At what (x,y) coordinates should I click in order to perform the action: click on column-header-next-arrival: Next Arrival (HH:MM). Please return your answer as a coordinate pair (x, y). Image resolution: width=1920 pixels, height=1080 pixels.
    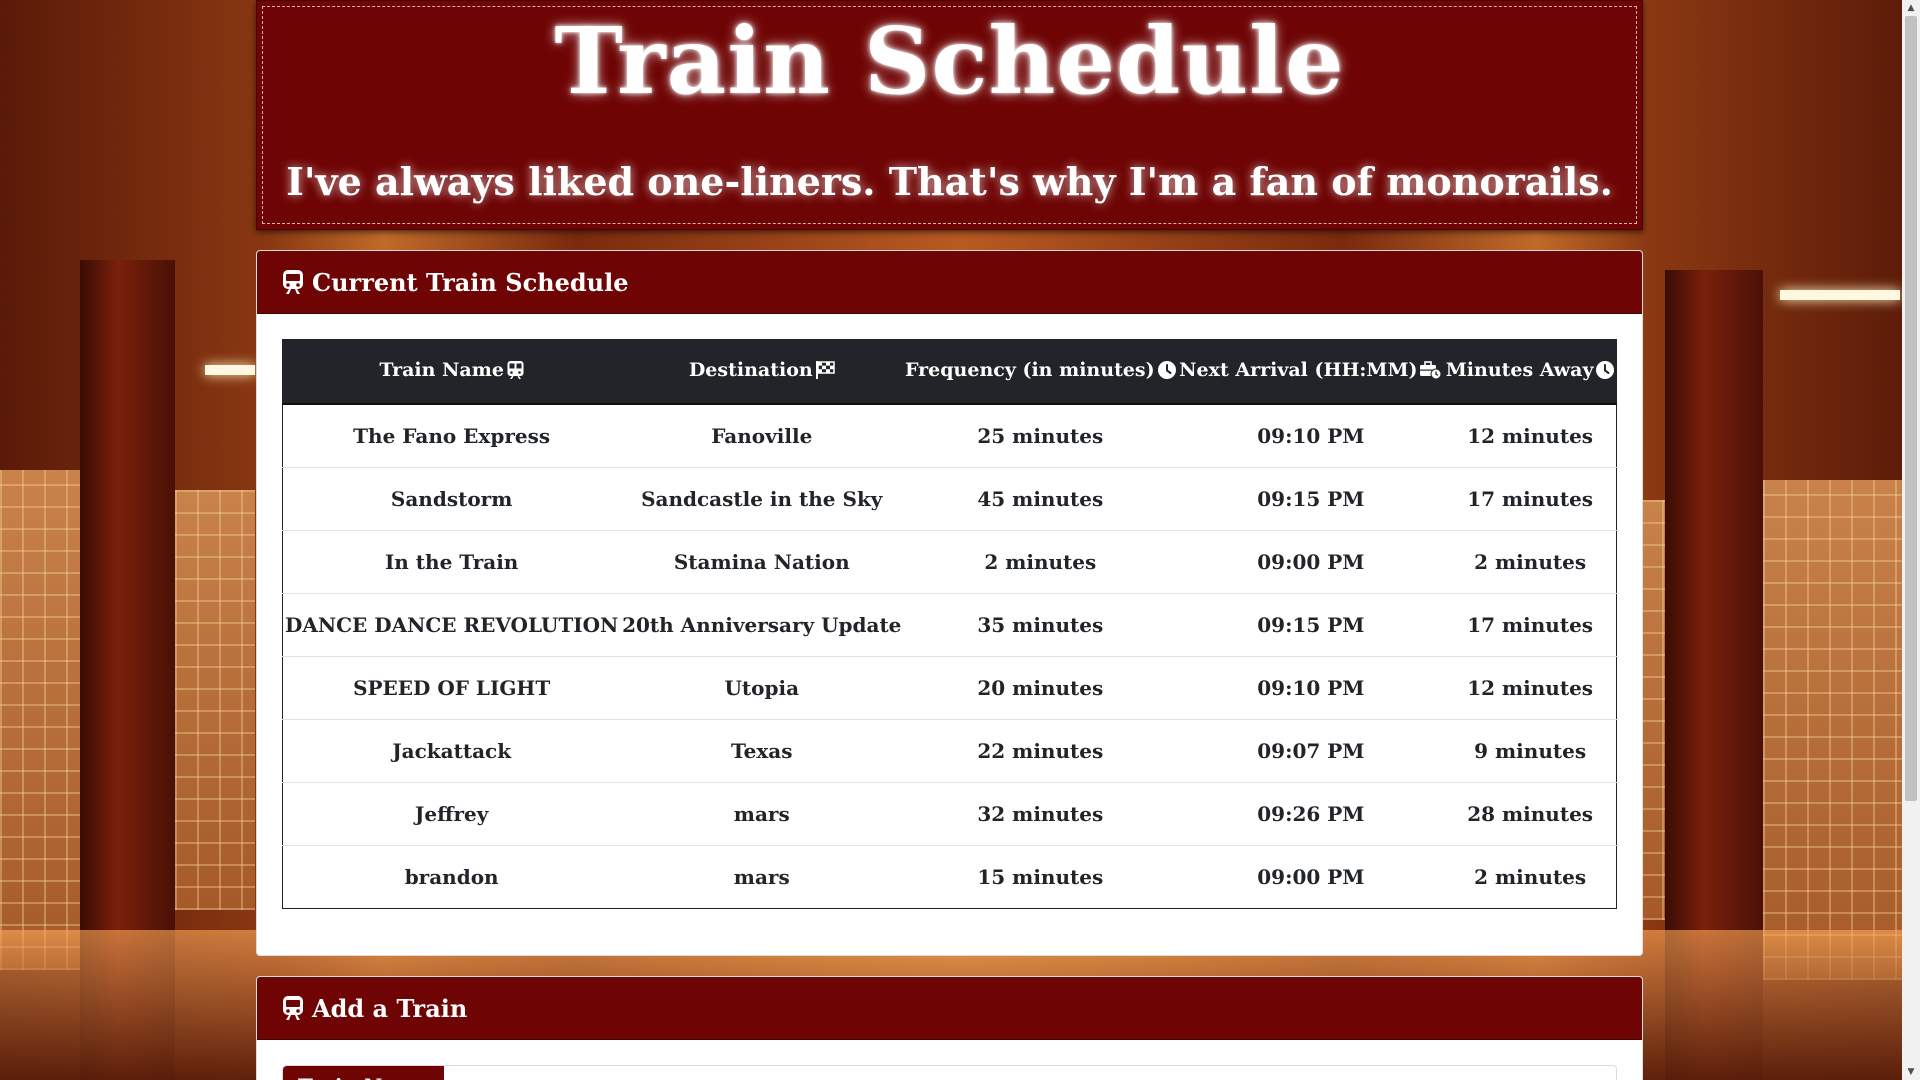
    Looking at the image, I should click on (1311, 372).